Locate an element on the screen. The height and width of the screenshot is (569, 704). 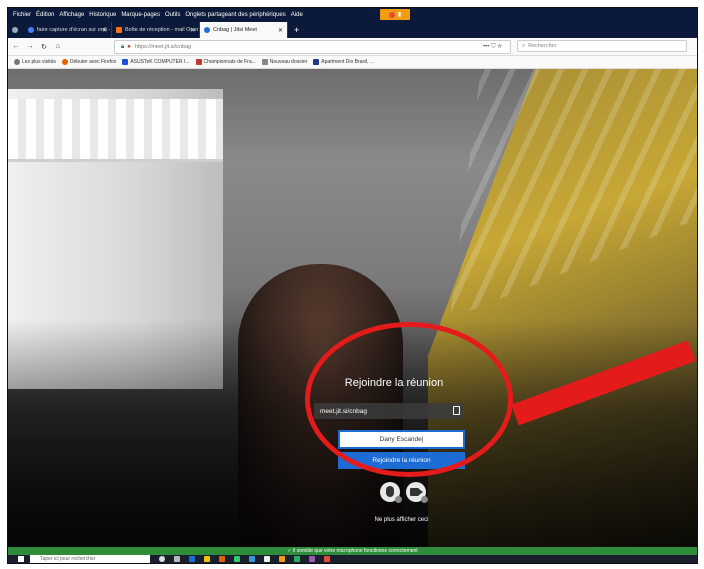
menu-view: Affichage is located at coordinates (71, 15).